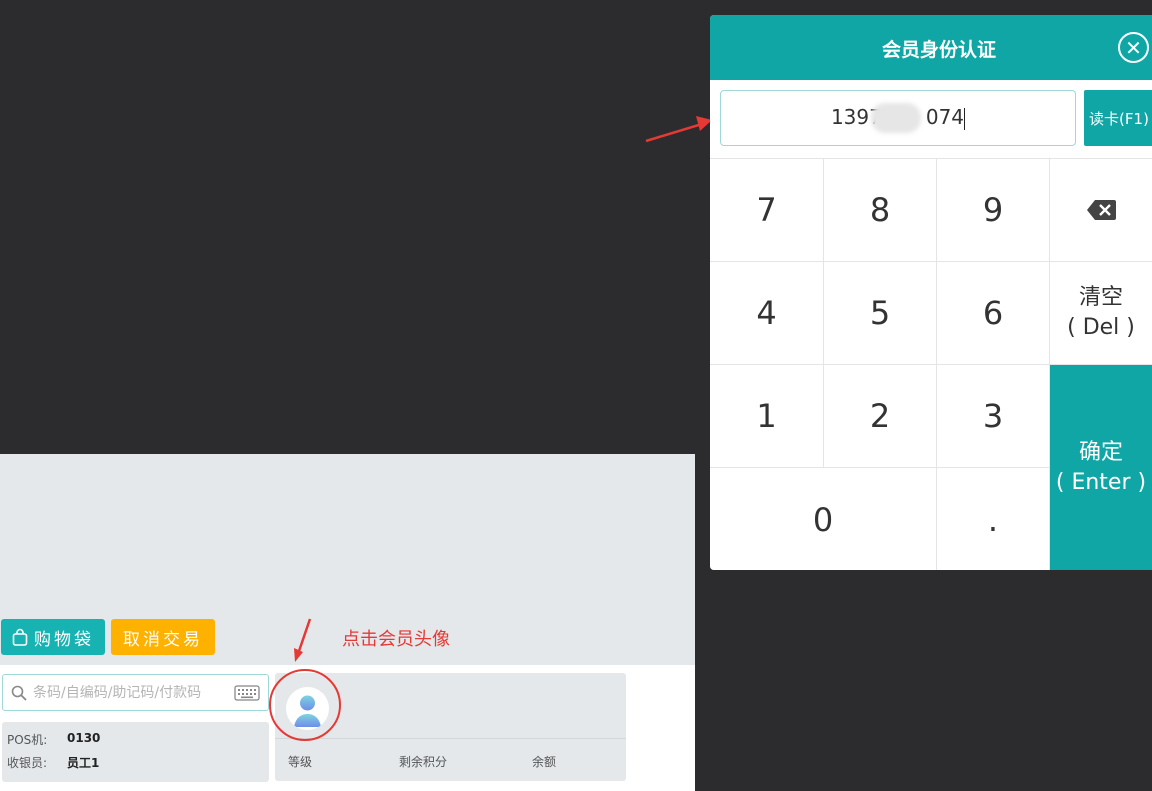 The width and height of the screenshot is (1152, 791). What do you see at coordinates (938, 50) in the screenshot?
I see `dialog-title: 会员身份认证` at bounding box center [938, 50].